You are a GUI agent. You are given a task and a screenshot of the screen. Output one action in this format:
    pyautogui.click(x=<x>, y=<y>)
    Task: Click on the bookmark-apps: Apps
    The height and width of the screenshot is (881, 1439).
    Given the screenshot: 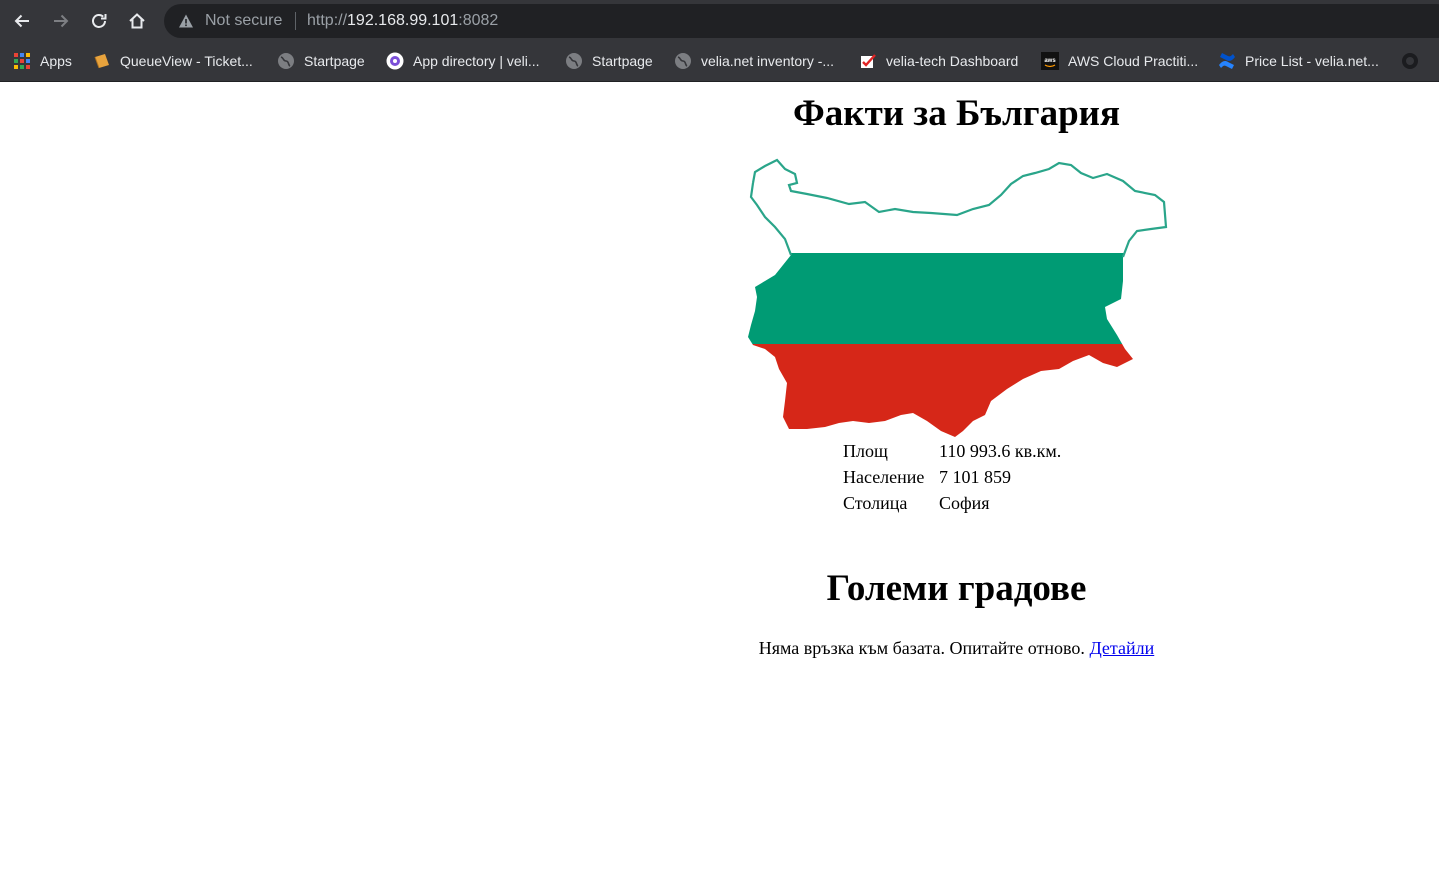 What is the action you would take?
    pyautogui.click(x=42, y=61)
    